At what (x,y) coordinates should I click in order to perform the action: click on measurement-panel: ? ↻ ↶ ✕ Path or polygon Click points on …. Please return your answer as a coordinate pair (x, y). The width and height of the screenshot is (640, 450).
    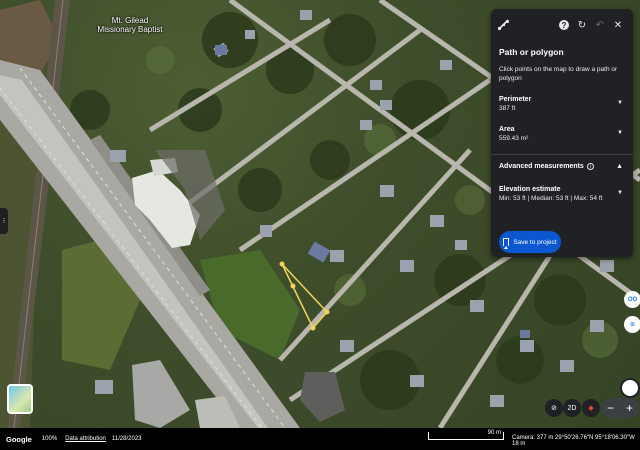
    Looking at the image, I should click on (562, 133).